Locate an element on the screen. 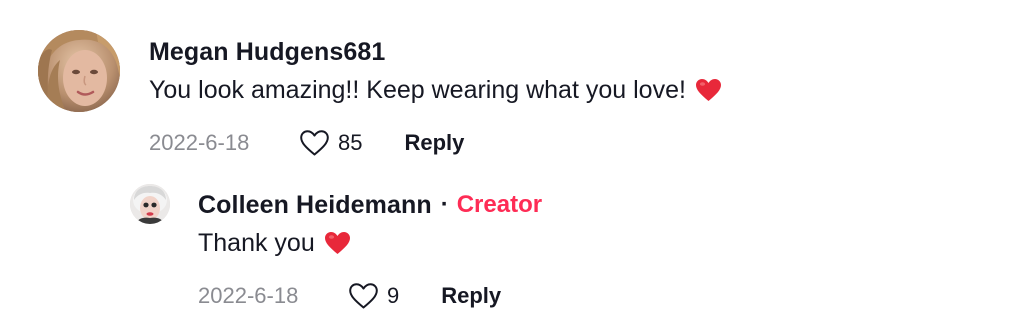  creator-badge: Creator is located at coordinates (499, 204).